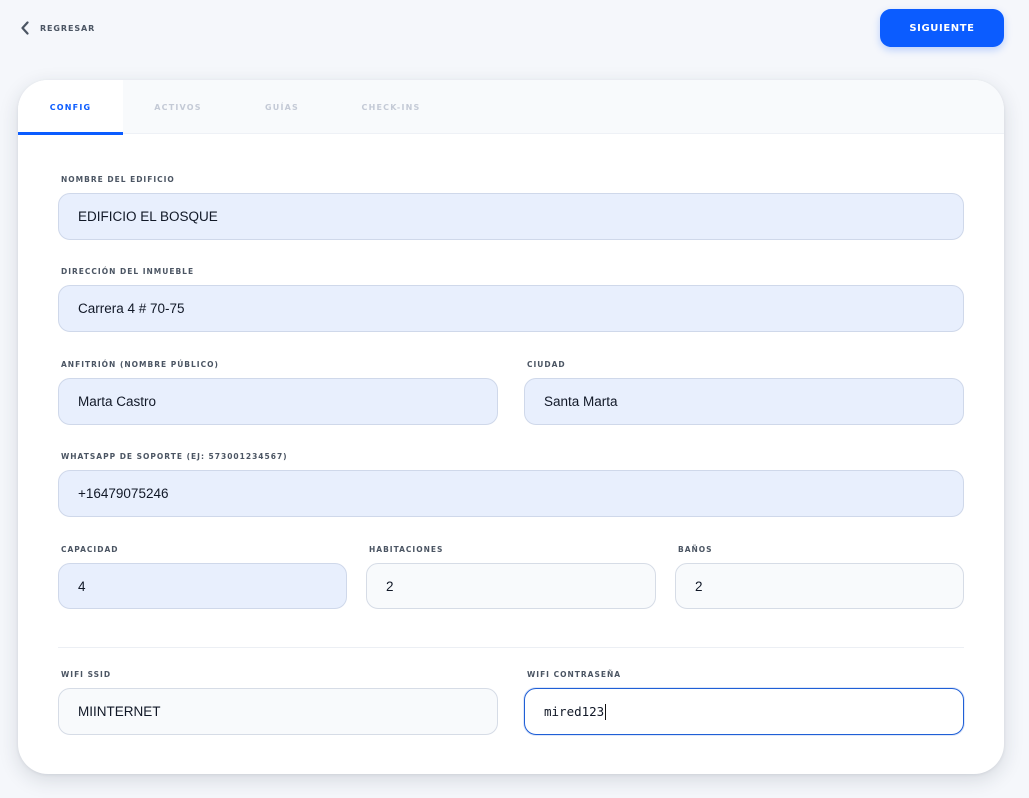  What do you see at coordinates (140, 364) in the screenshot?
I see `host-label: ANFITRIÓN (NOMBRE PÚBLICO)` at bounding box center [140, 364].